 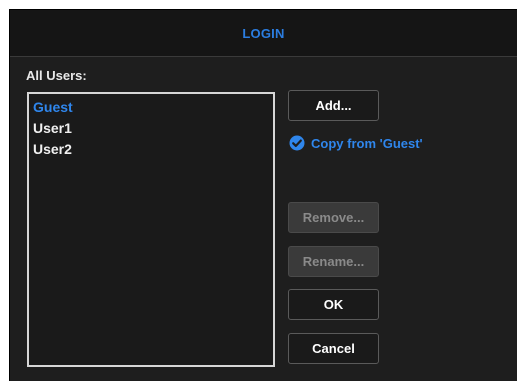 What do you see at coordinates (56, 75) in the screenshot?
I see `all-users-label: All Users:` at bounding box center [56, 75].